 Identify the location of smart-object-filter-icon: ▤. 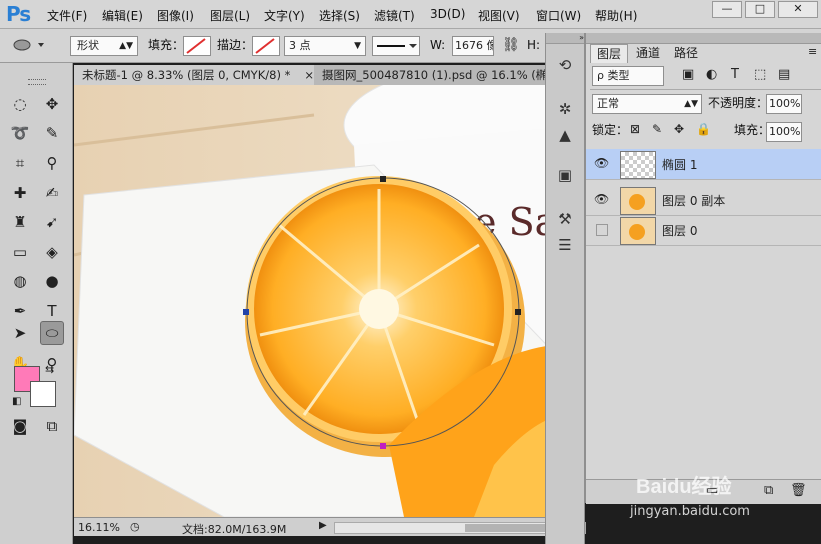
(784, 74).